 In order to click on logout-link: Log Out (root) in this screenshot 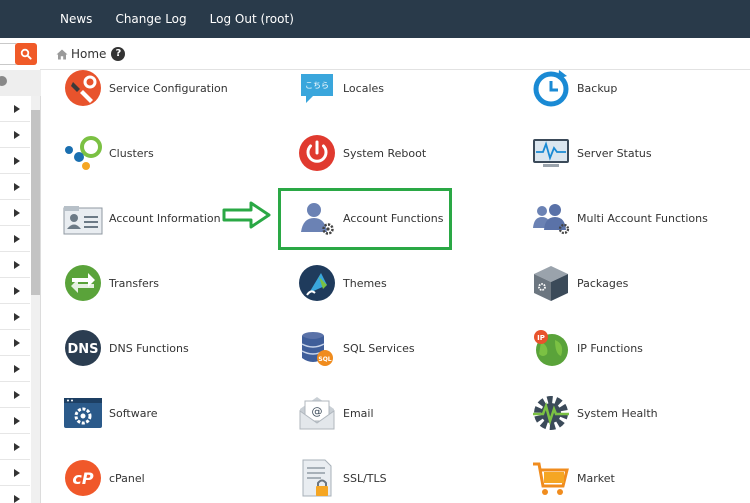, I will do `click(252, 19)`.